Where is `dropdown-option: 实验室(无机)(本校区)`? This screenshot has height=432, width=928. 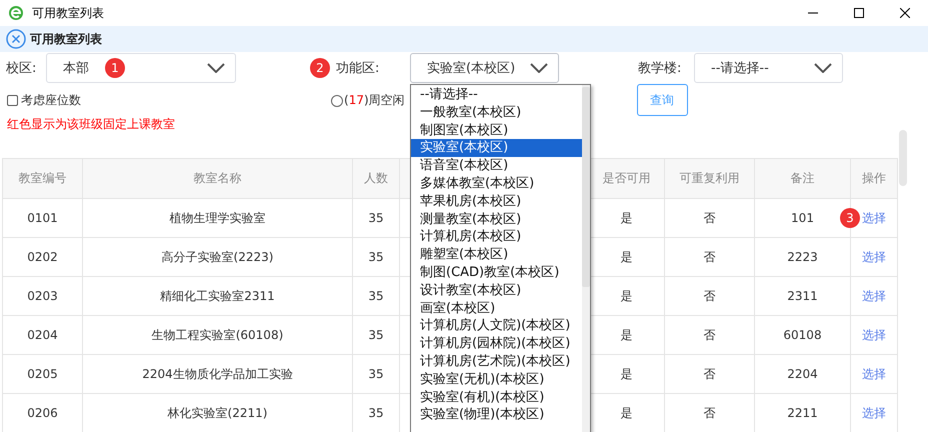
dropdown-option: 实验室(无机)(本校区) is located at coordinates (496, 379).